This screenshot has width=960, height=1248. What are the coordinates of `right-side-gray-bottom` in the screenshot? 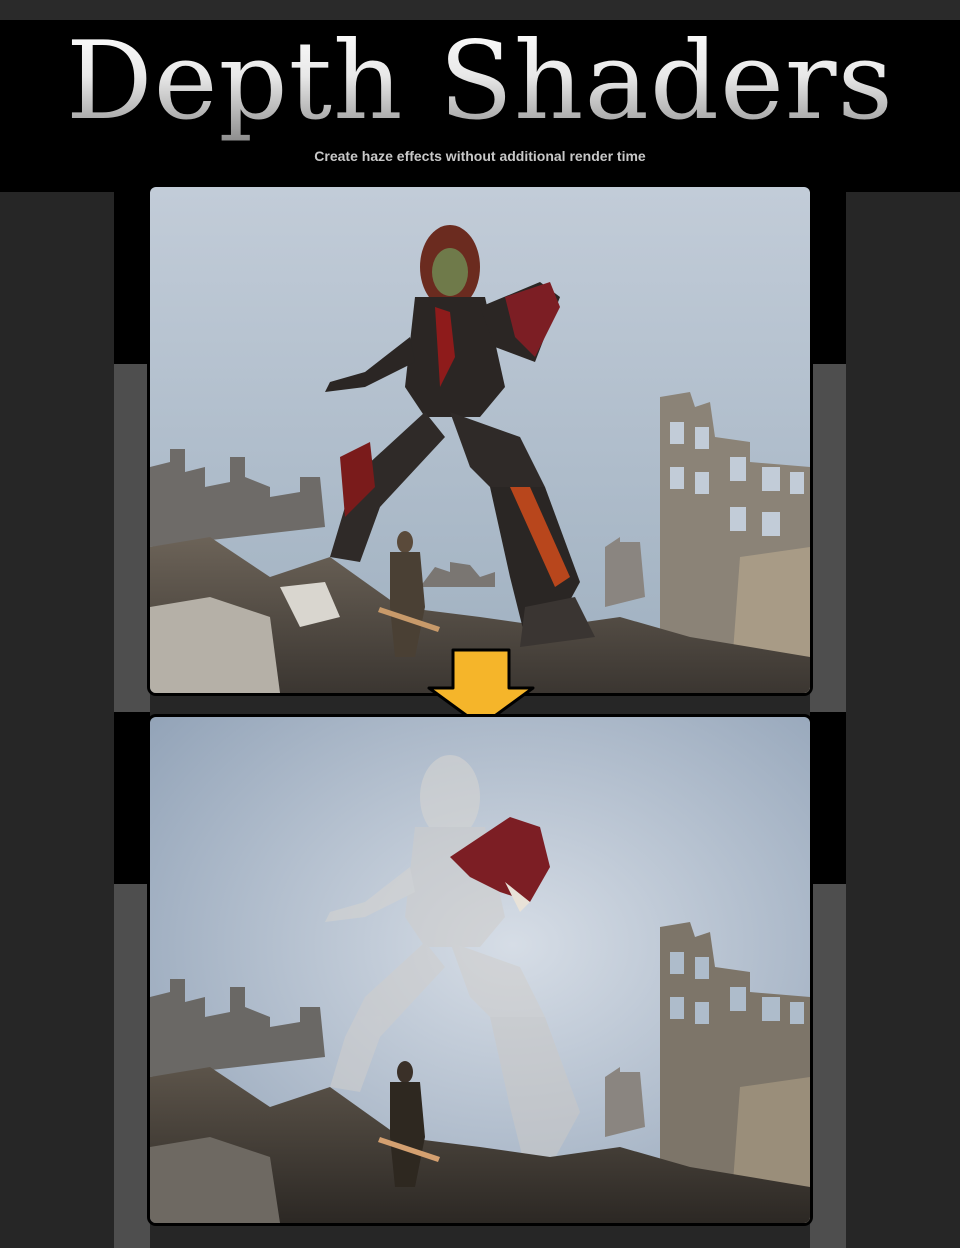 It's located at (828, 1066).